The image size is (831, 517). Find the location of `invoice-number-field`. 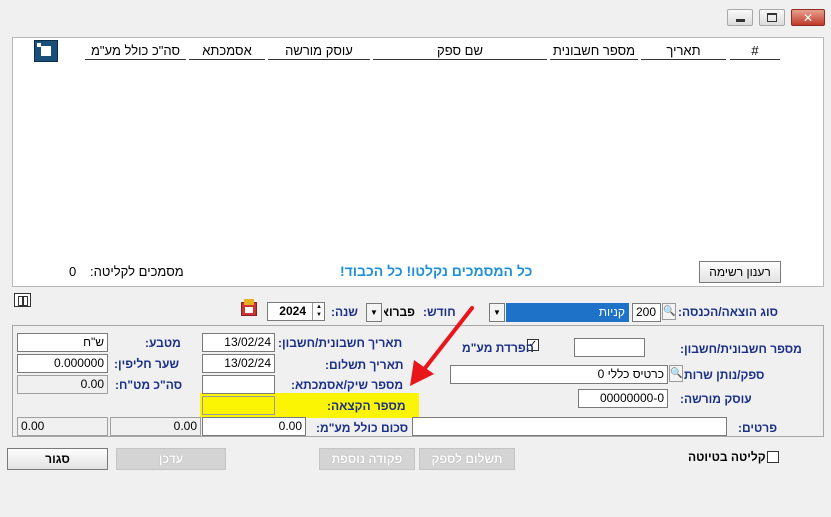

invoice-number-field is located at coordinates (609, 347).